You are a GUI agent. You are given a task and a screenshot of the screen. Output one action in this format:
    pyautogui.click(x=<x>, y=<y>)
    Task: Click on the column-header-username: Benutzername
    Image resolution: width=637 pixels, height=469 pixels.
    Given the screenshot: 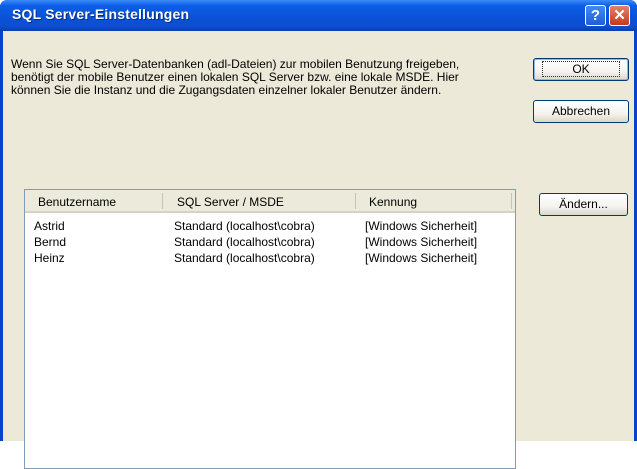 What is the action you would take?
    pyautogui.click(x=77, y=202)
    